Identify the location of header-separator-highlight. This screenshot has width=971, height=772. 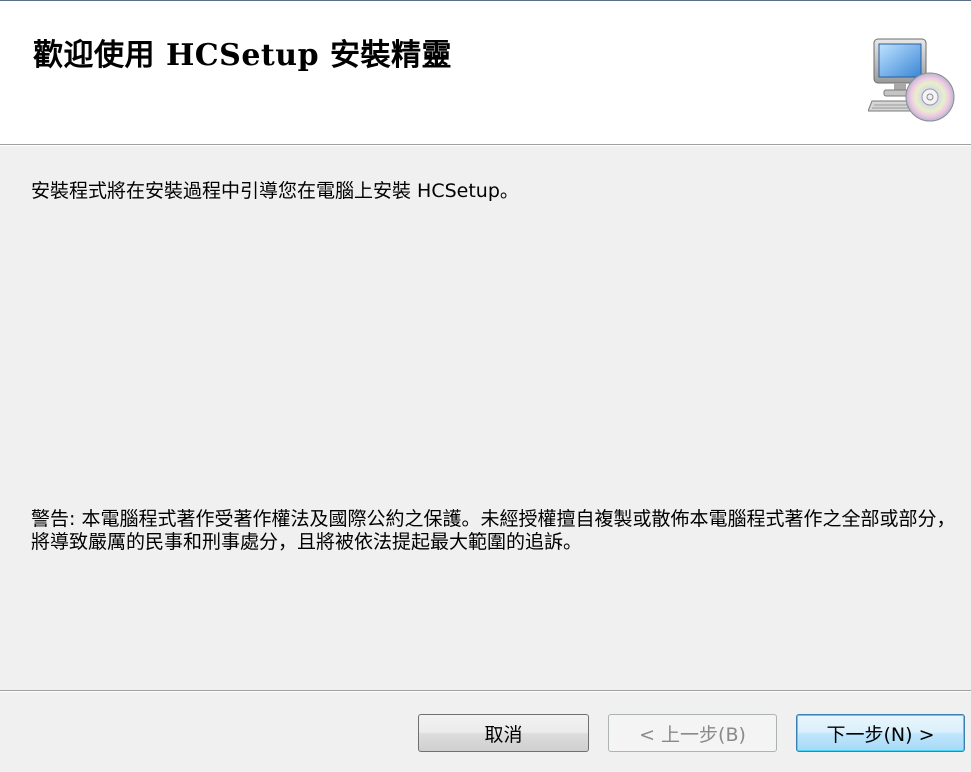
(485, 145).